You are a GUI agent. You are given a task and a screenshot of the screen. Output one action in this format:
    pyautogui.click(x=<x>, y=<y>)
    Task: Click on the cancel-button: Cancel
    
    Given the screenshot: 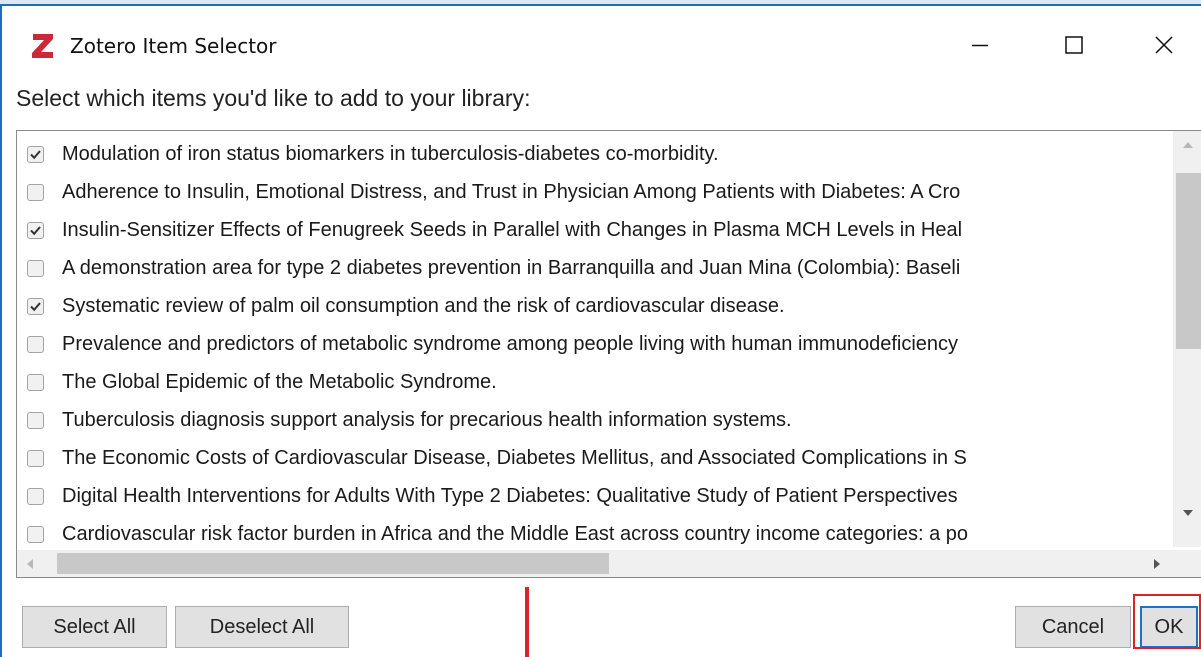 What is the action you would take?
    pyautogui.click(x=1073, y=627)
    